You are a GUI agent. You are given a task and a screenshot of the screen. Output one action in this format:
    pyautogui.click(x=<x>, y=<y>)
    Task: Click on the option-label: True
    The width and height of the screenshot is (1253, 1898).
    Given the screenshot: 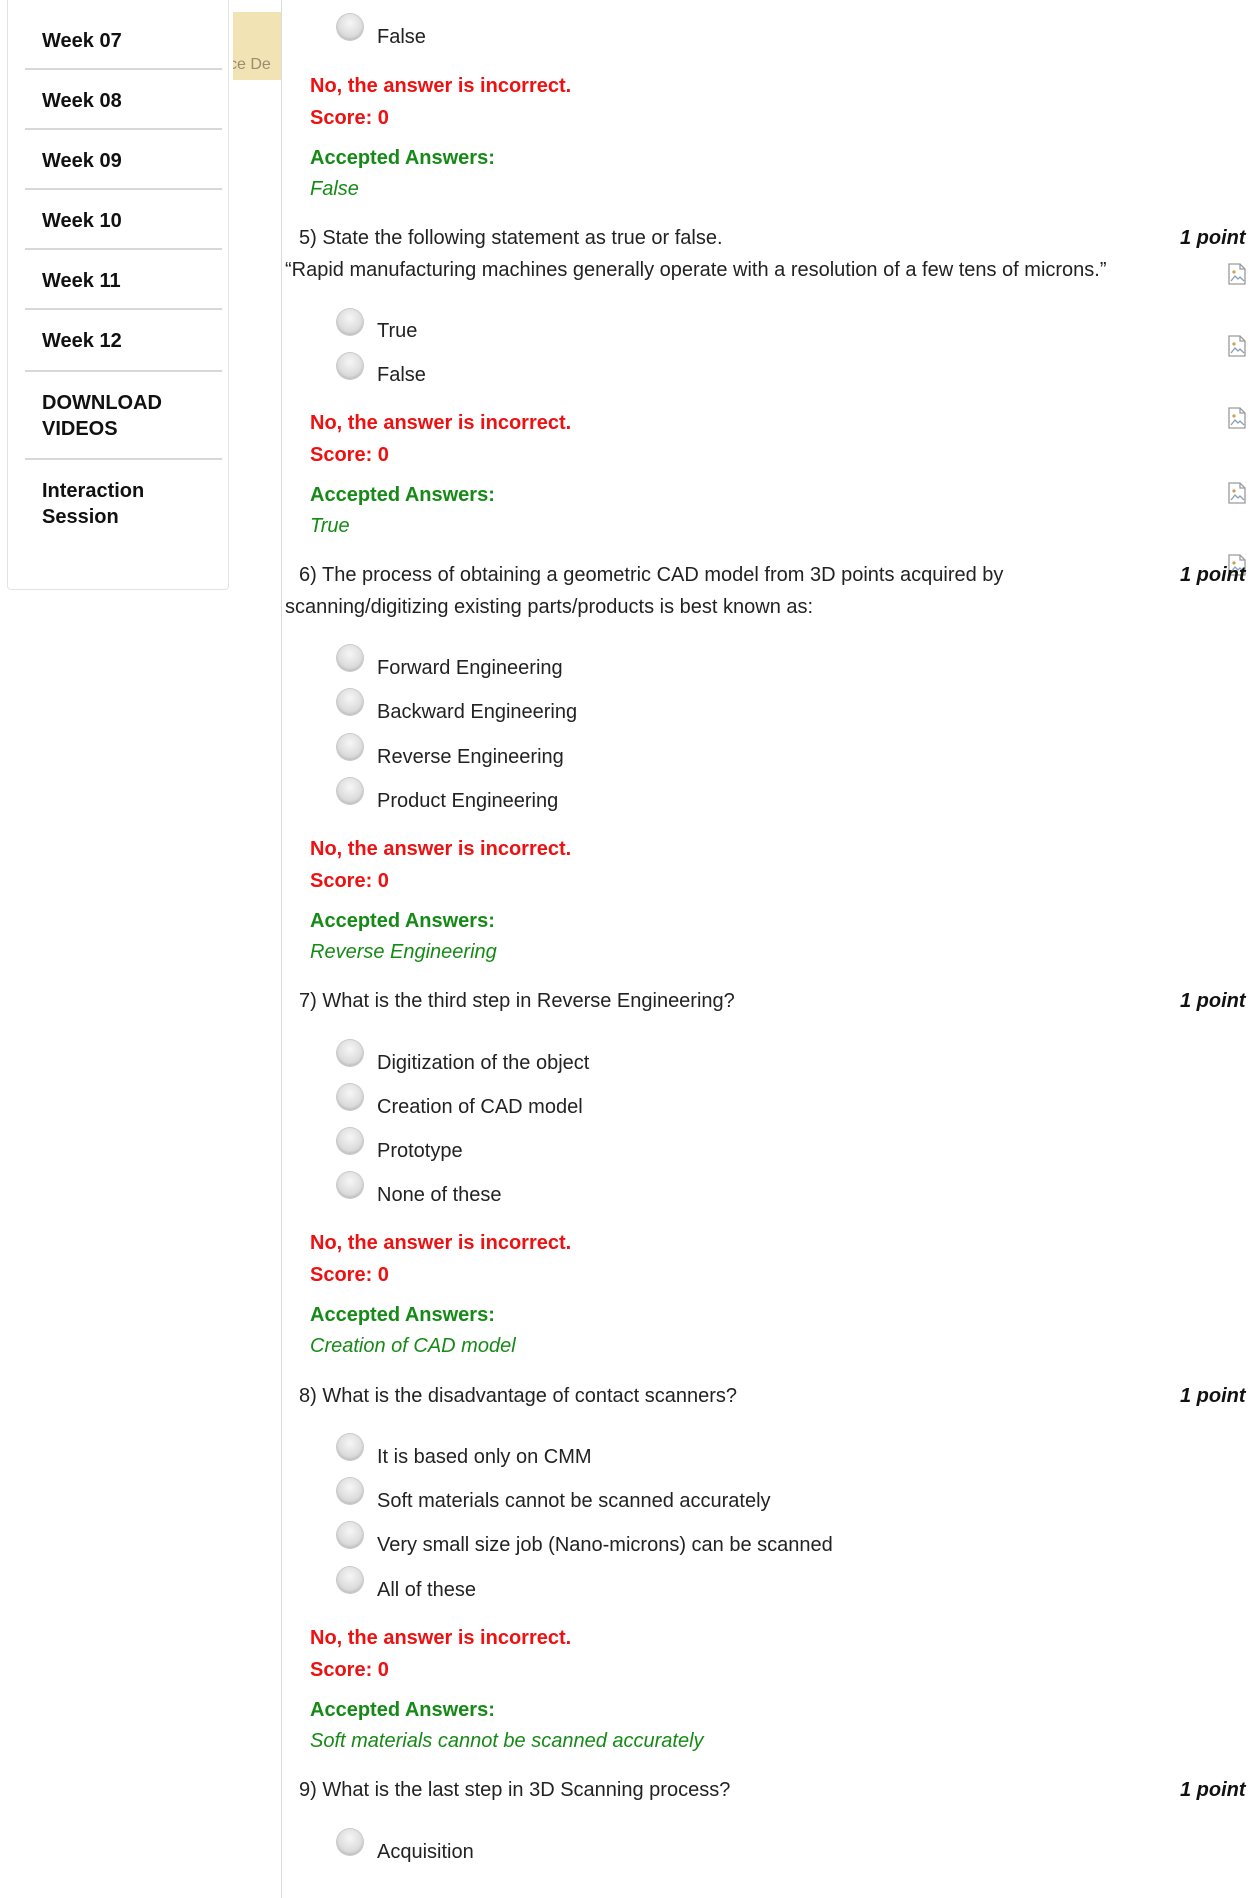 What is the action you would take?
    pyautogui.click(x=397, y=331)
    